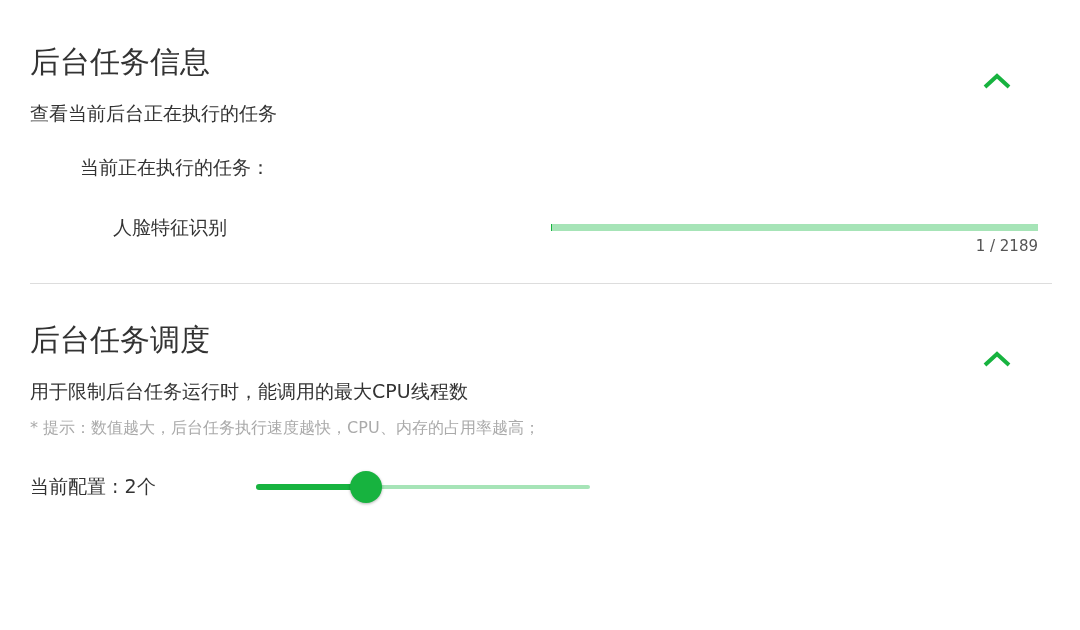  Describe the element at coordinates (285, 428) in the screenshot. I see `hint-text: * 提示：数值越大，后台任务执行速度越快，CPU、内存的占用率越高；` at that location.